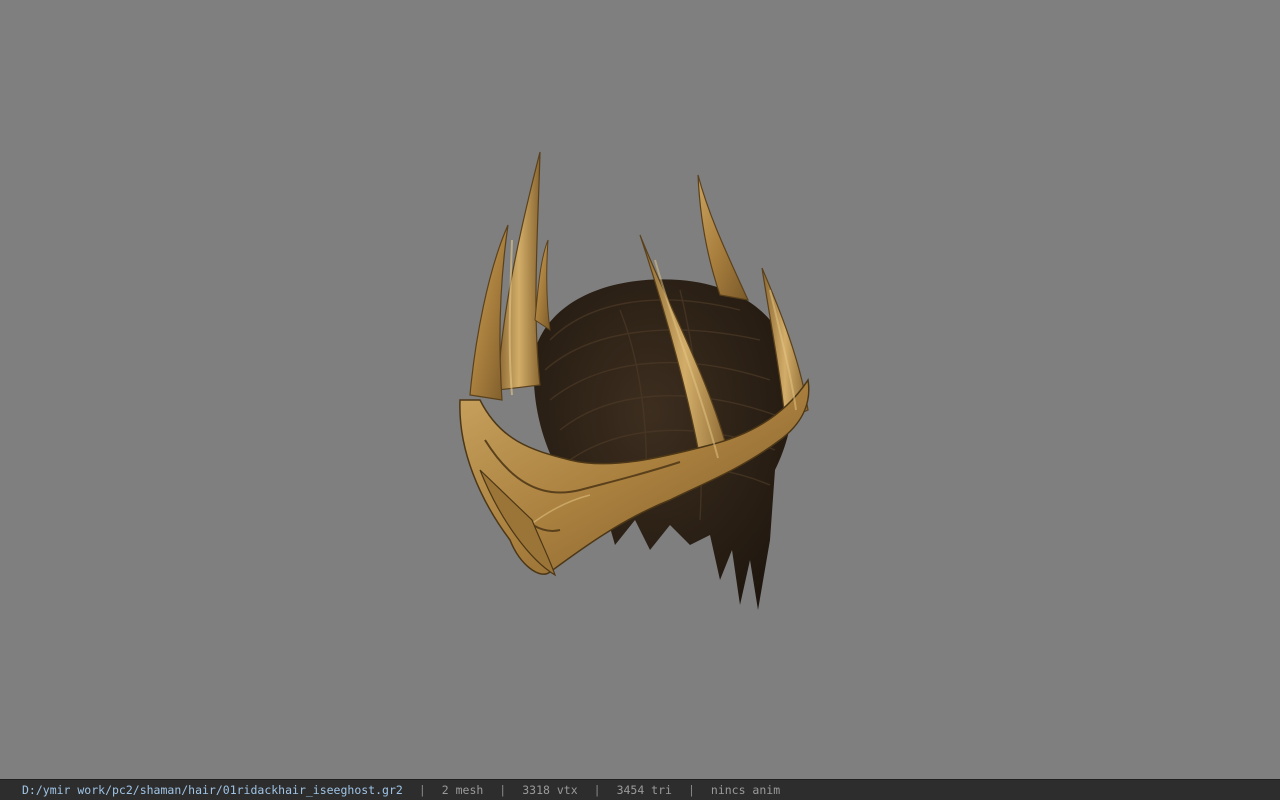 Image resolution: width=1280 pixels, height=800 pixels. Describe the element at coordinates (745, 790) in the screenshot. I see `animation-status: nincs anim` at that location.